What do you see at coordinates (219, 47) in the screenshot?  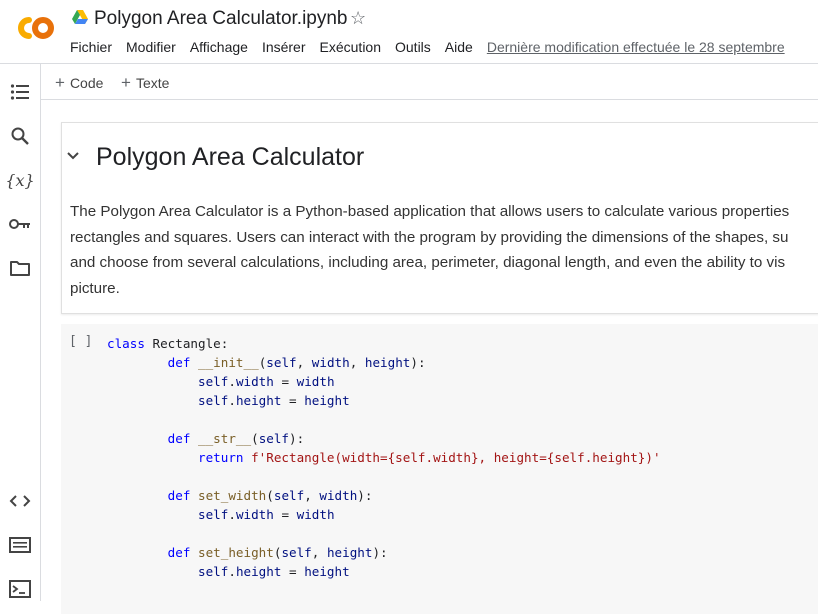 I see `menu-affichage: Affichage` at bounding box center [219, 47].